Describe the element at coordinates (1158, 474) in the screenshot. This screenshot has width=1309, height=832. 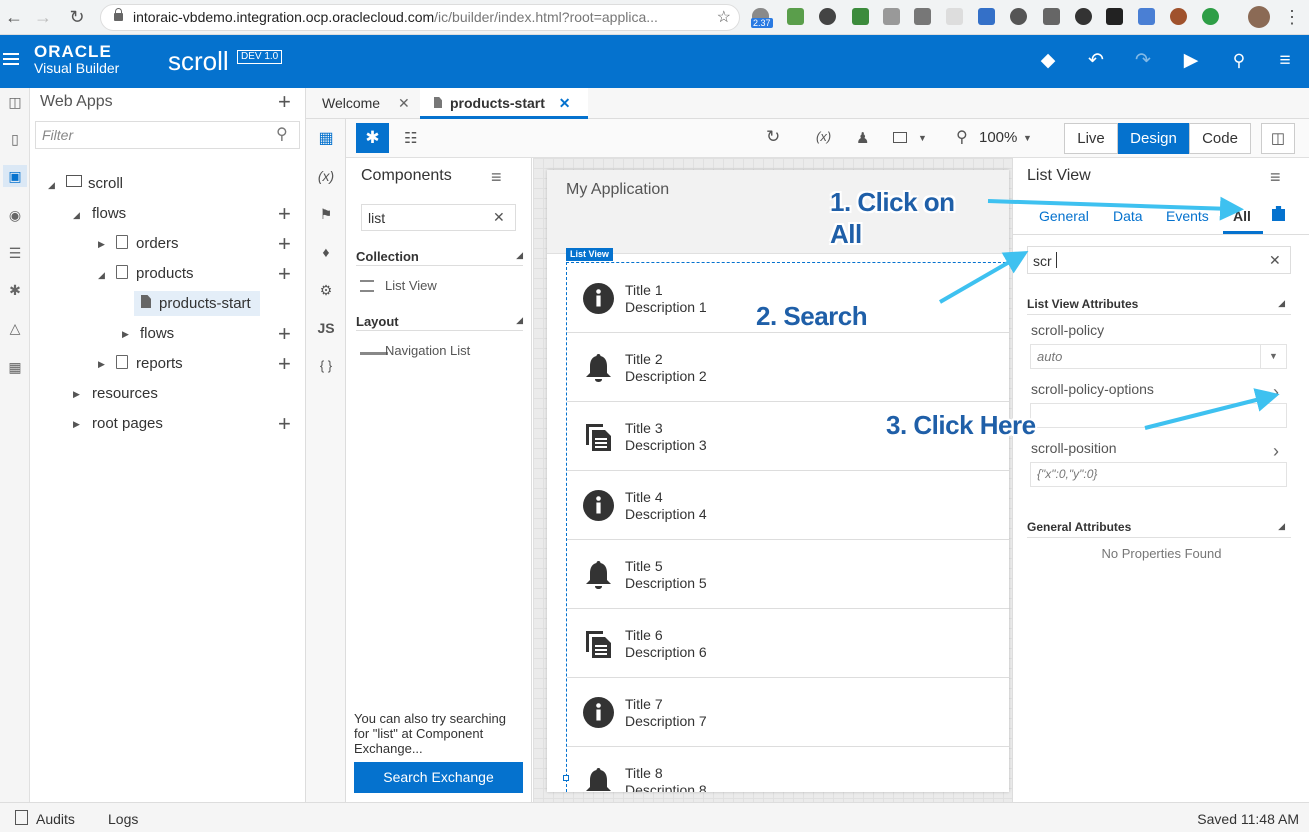
I see `scroll-position-field: {"x":0,"y":0}` at that location.